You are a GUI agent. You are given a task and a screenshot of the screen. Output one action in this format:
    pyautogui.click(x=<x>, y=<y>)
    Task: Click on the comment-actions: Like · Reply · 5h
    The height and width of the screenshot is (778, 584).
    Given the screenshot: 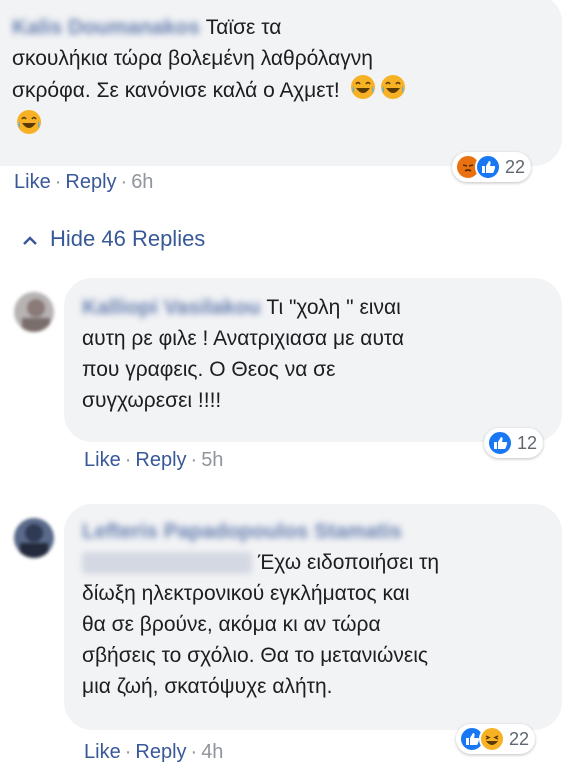 What is the action you would take?
    pyautogui.click(x=154, y=460)
    